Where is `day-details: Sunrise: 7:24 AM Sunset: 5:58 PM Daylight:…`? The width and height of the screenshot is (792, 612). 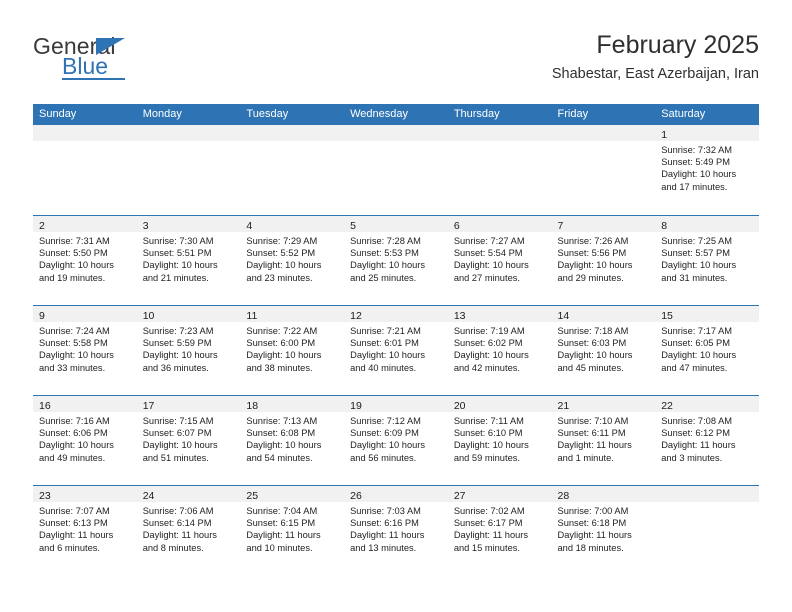
day-details: Sunrise: 7:24 AM Sunset: 5:58 PM Daylight:… is located at coordinates (85, 348).